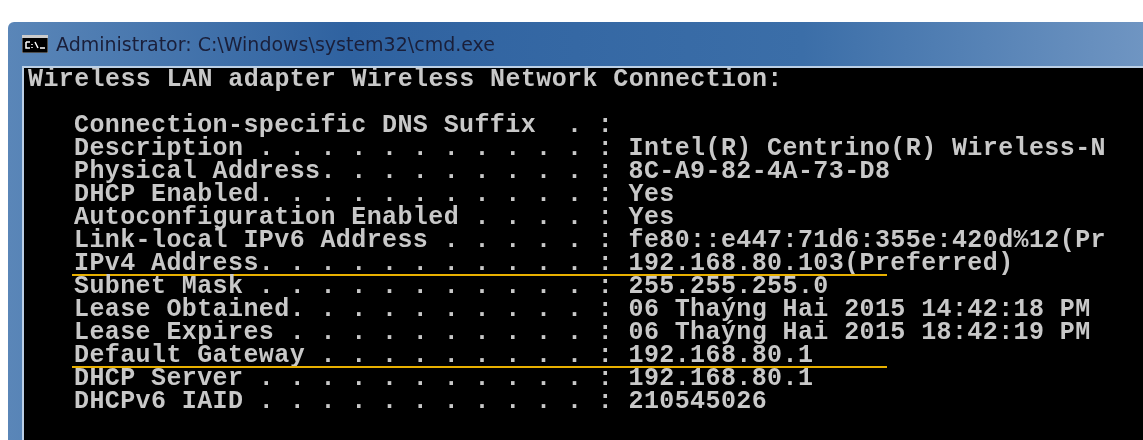 The width and height of the screenshot is (1143, 440). What do you see at coordinates (275, 44) in the screenshot?
I see `window-title: Administrator: C:\Windows\system32\cmd.exe` at bounding box center [275, 44].